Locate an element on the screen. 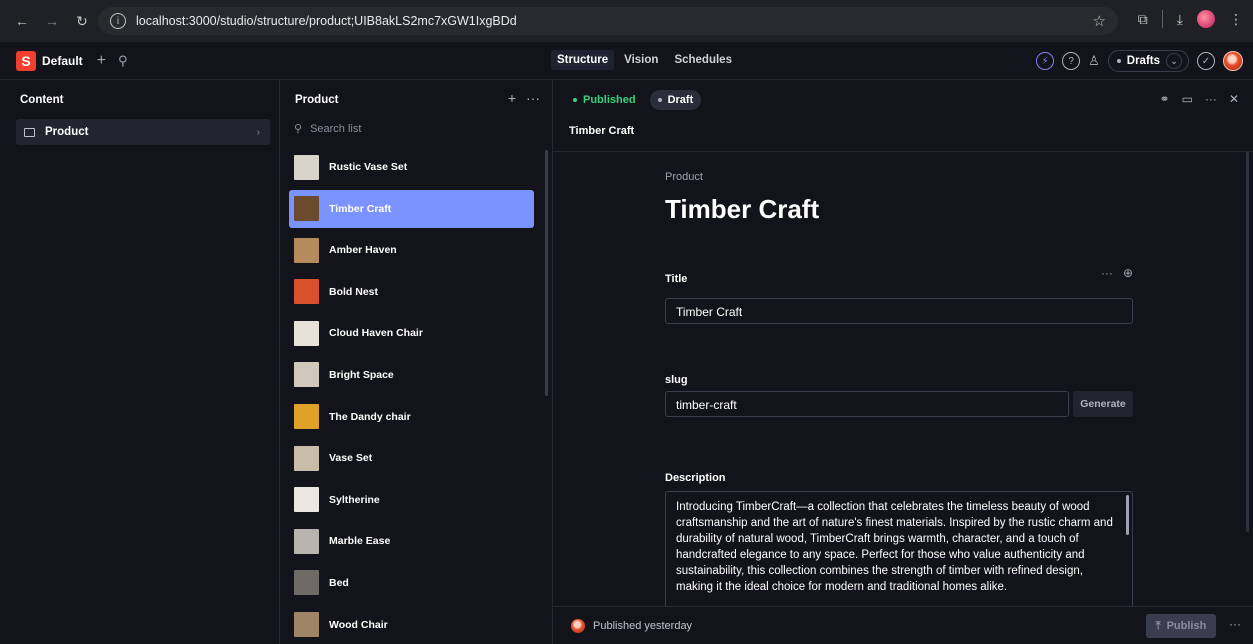 This screenshot has height=644, width=1253. draft-label: Draft is located at coordinates (680, 100).